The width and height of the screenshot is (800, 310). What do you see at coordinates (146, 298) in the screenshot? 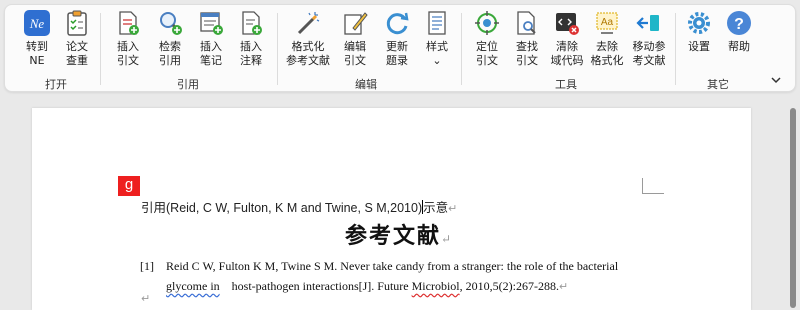
I see `empty-paragraph-mark: ↵` at bounding box center [146, 298].